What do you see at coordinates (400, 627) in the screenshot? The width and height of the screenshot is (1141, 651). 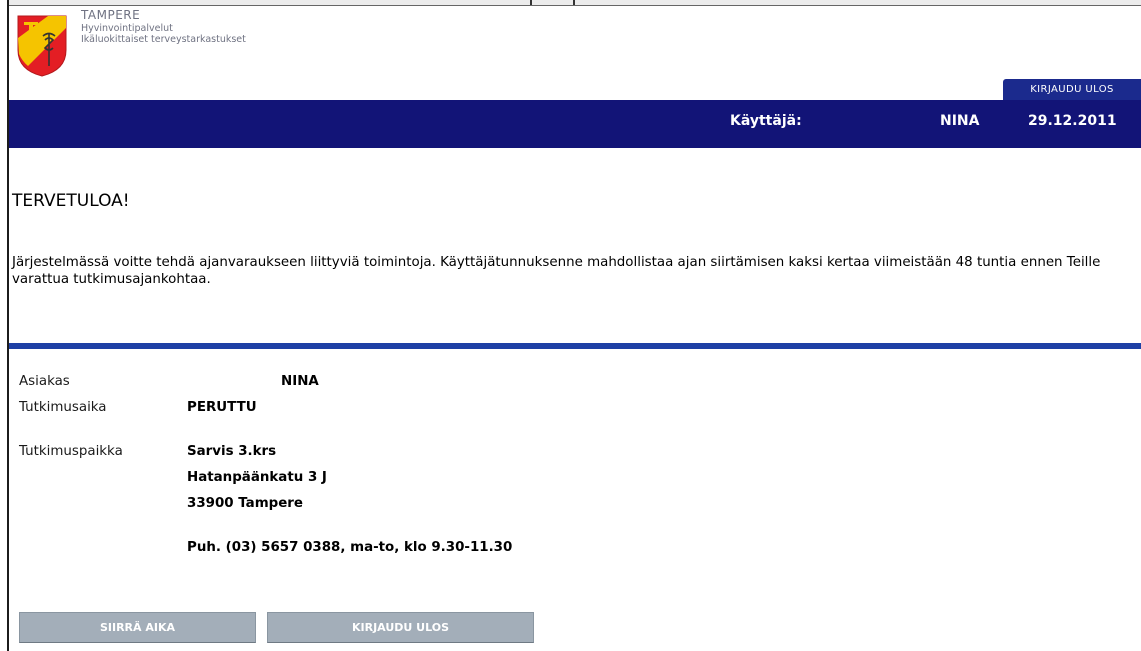 I see `logout-button: KIRJAUDU ULOS` at bounding box center [400, 627].